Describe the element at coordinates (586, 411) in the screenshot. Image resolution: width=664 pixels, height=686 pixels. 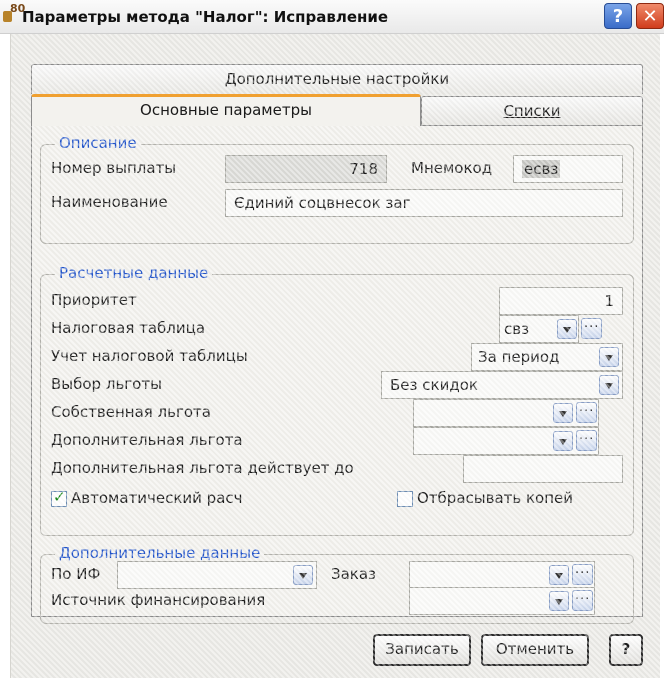
I see `own-benefit-ellipsis-icon` at that location.